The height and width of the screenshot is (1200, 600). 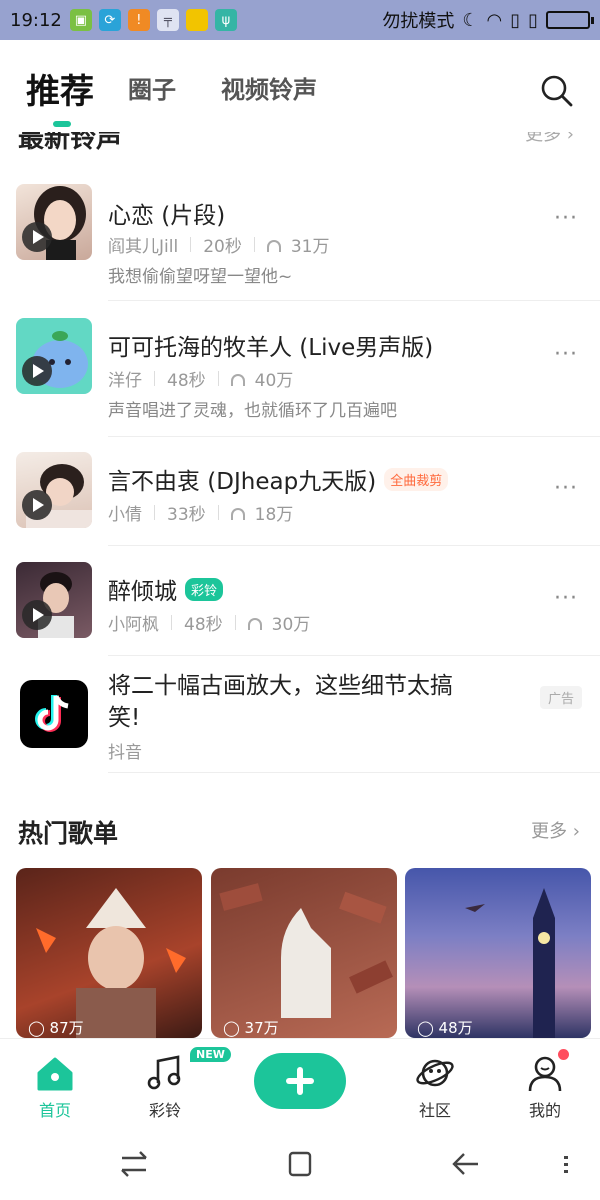 What do you see at coordinates (55, 1084) in the screenshot?
I see `nav-home: 首页` at bounding box center [55, 1084].